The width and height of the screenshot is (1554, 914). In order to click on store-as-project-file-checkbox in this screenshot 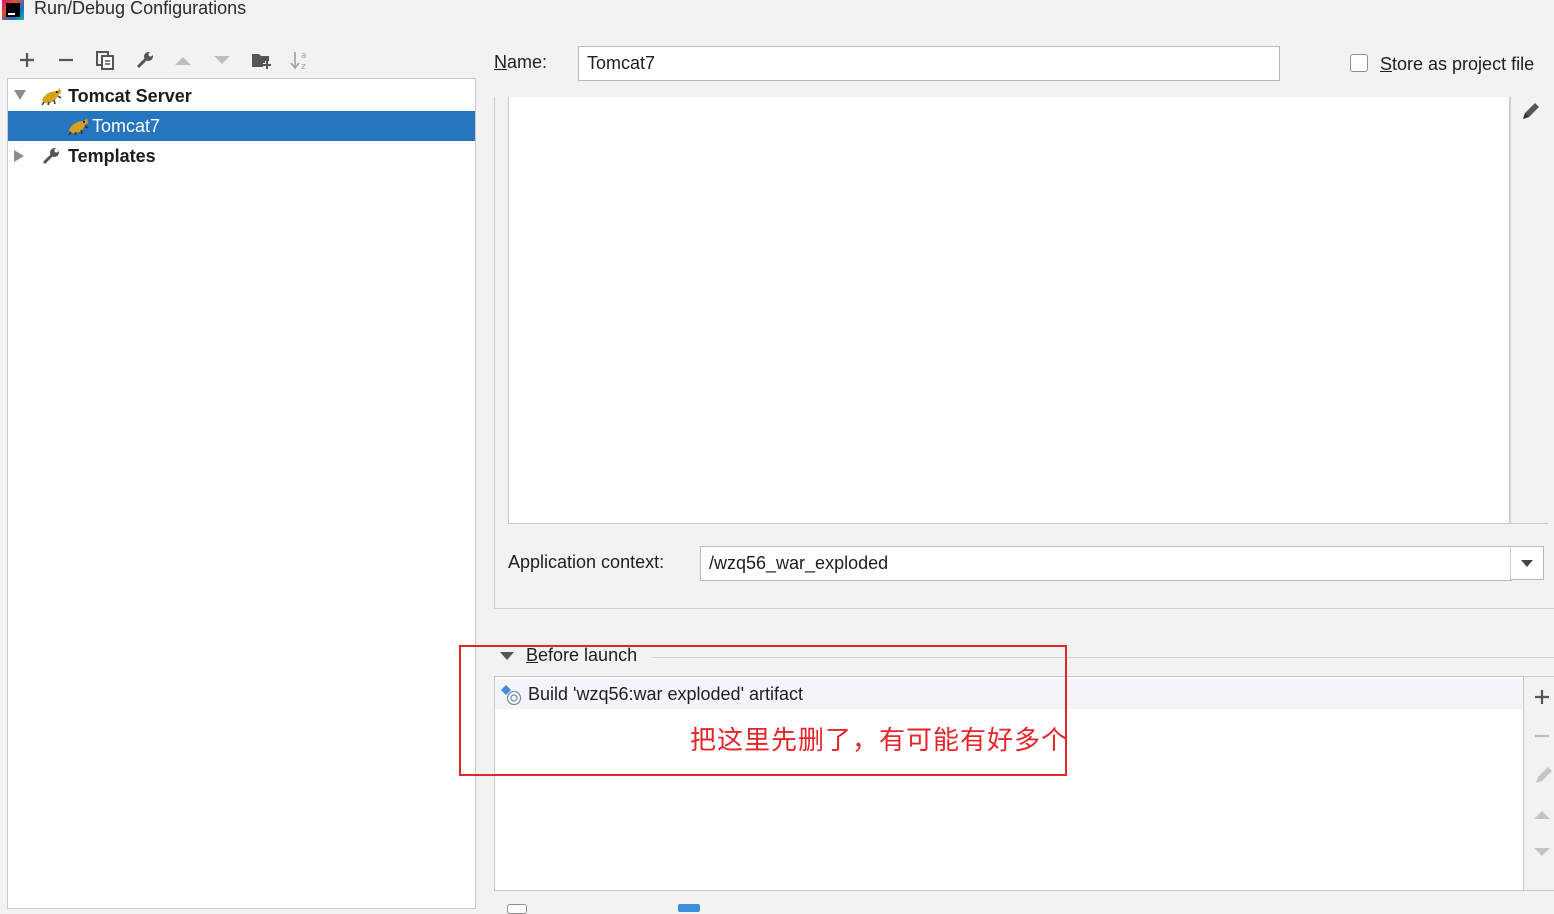, I will do `click(1359, 63)`.